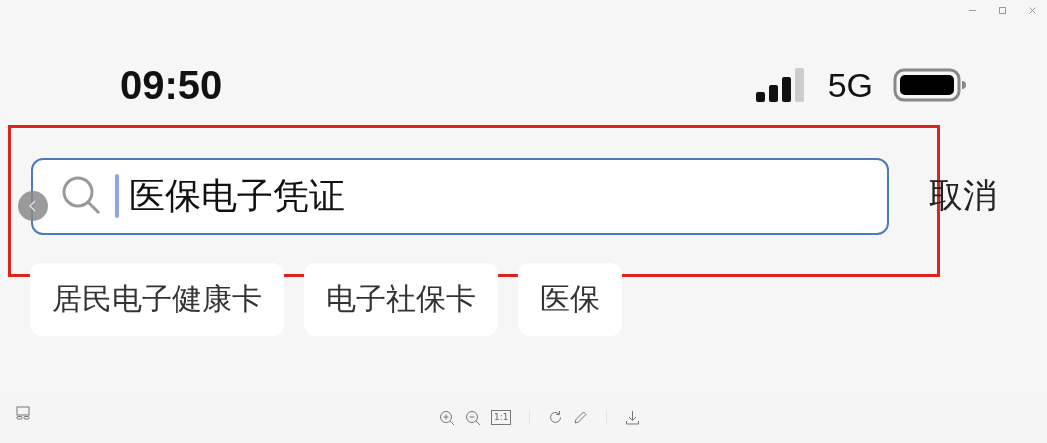 This screenshot has height=443, width=1047. Describe the element at coordinates (401, 299) in the screenshot. I see `suggestion-chip: 电子社保卡` at that location.